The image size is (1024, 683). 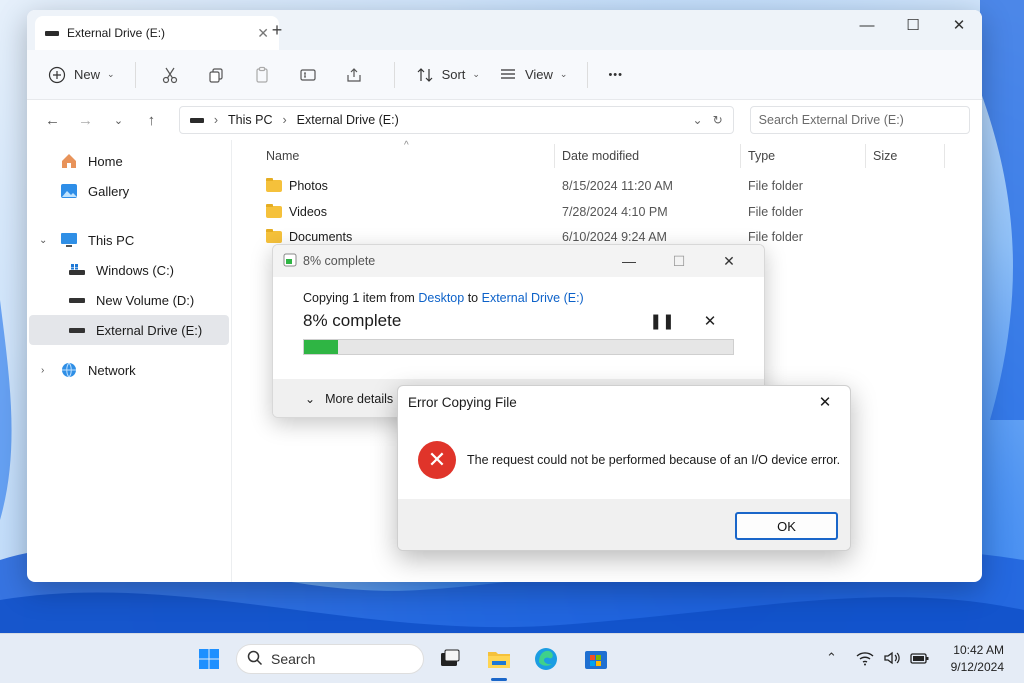 I want to click on sidebar-item-new-volume-d: New Volume (D:), so click(x=129, y=300).